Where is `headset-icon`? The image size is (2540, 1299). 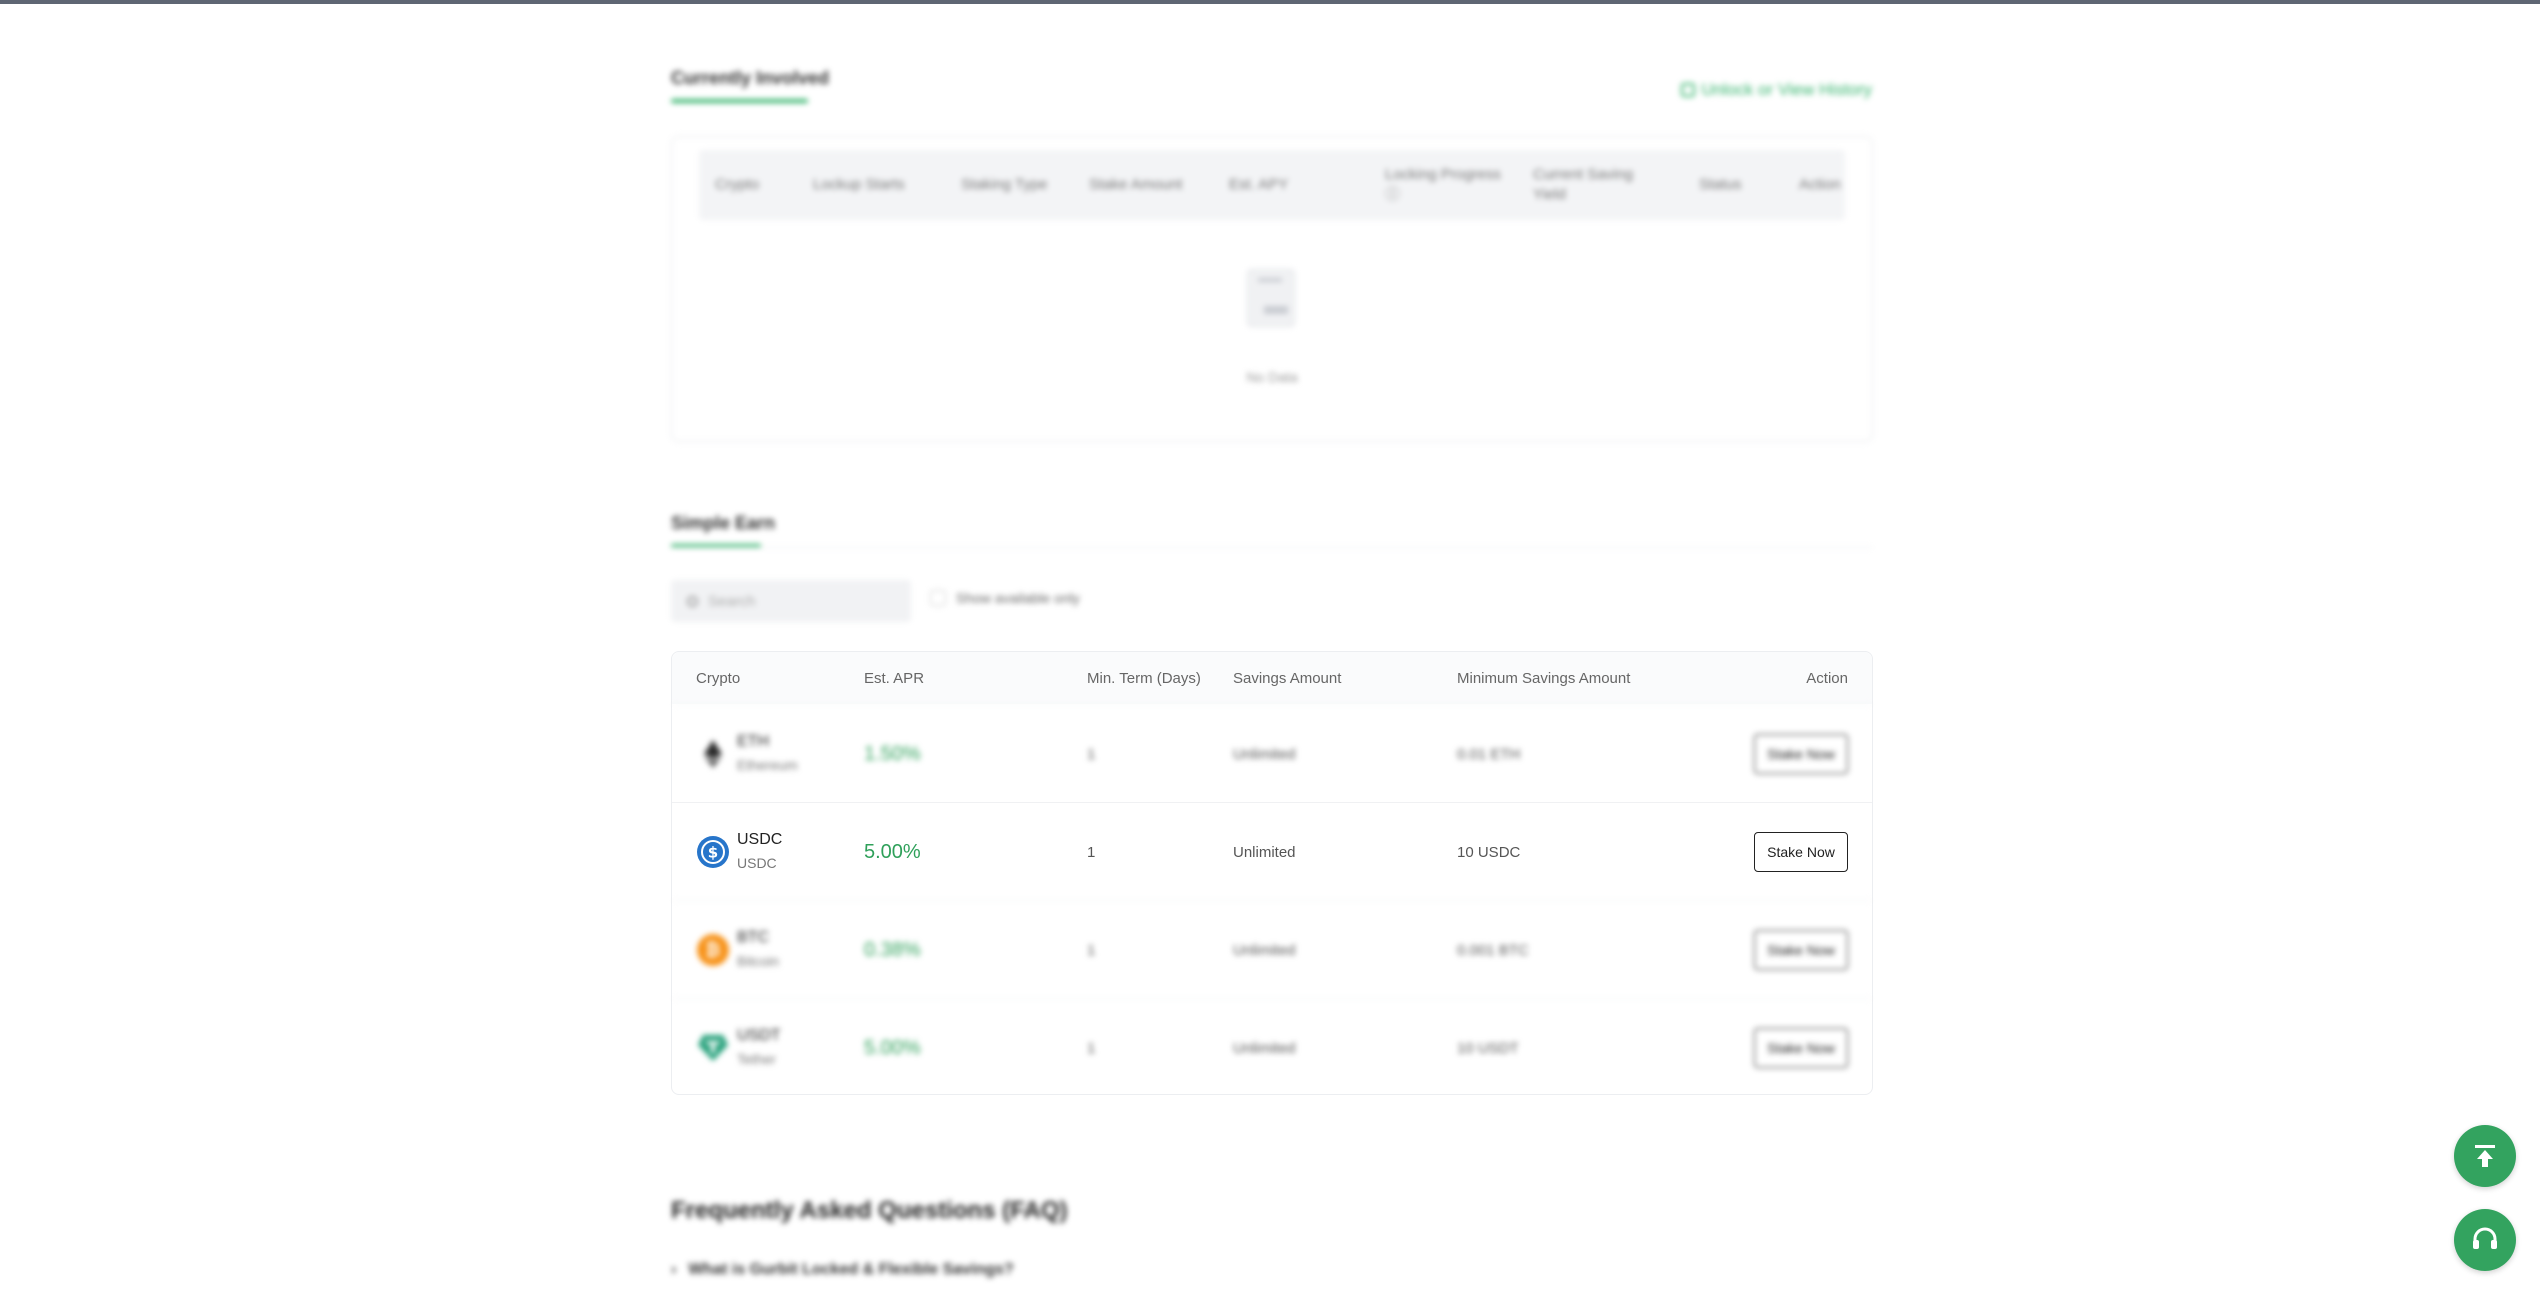 headset-icon is located at coordinates (2485, 1238).